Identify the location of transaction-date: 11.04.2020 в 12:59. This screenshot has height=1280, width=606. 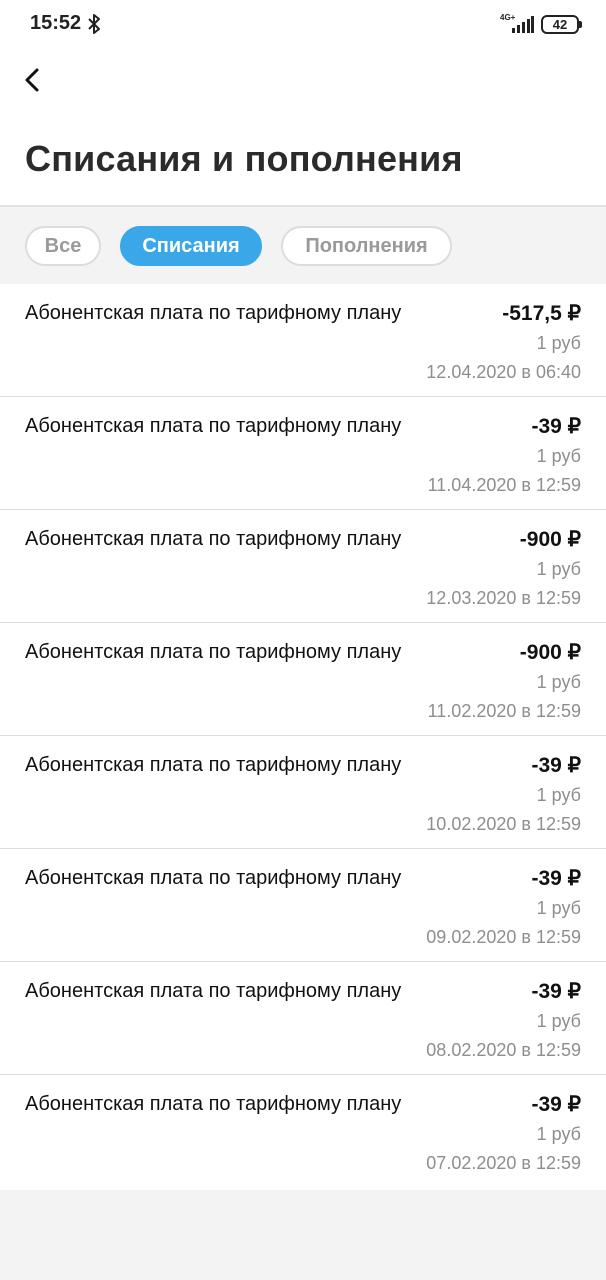
(504, 485).